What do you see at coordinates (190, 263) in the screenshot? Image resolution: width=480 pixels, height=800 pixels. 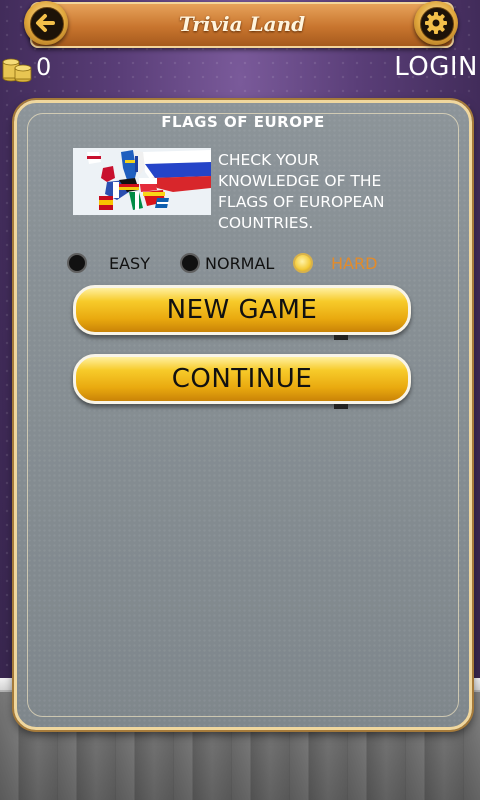 I see `normal-radio` at bounding box center [190, 263].